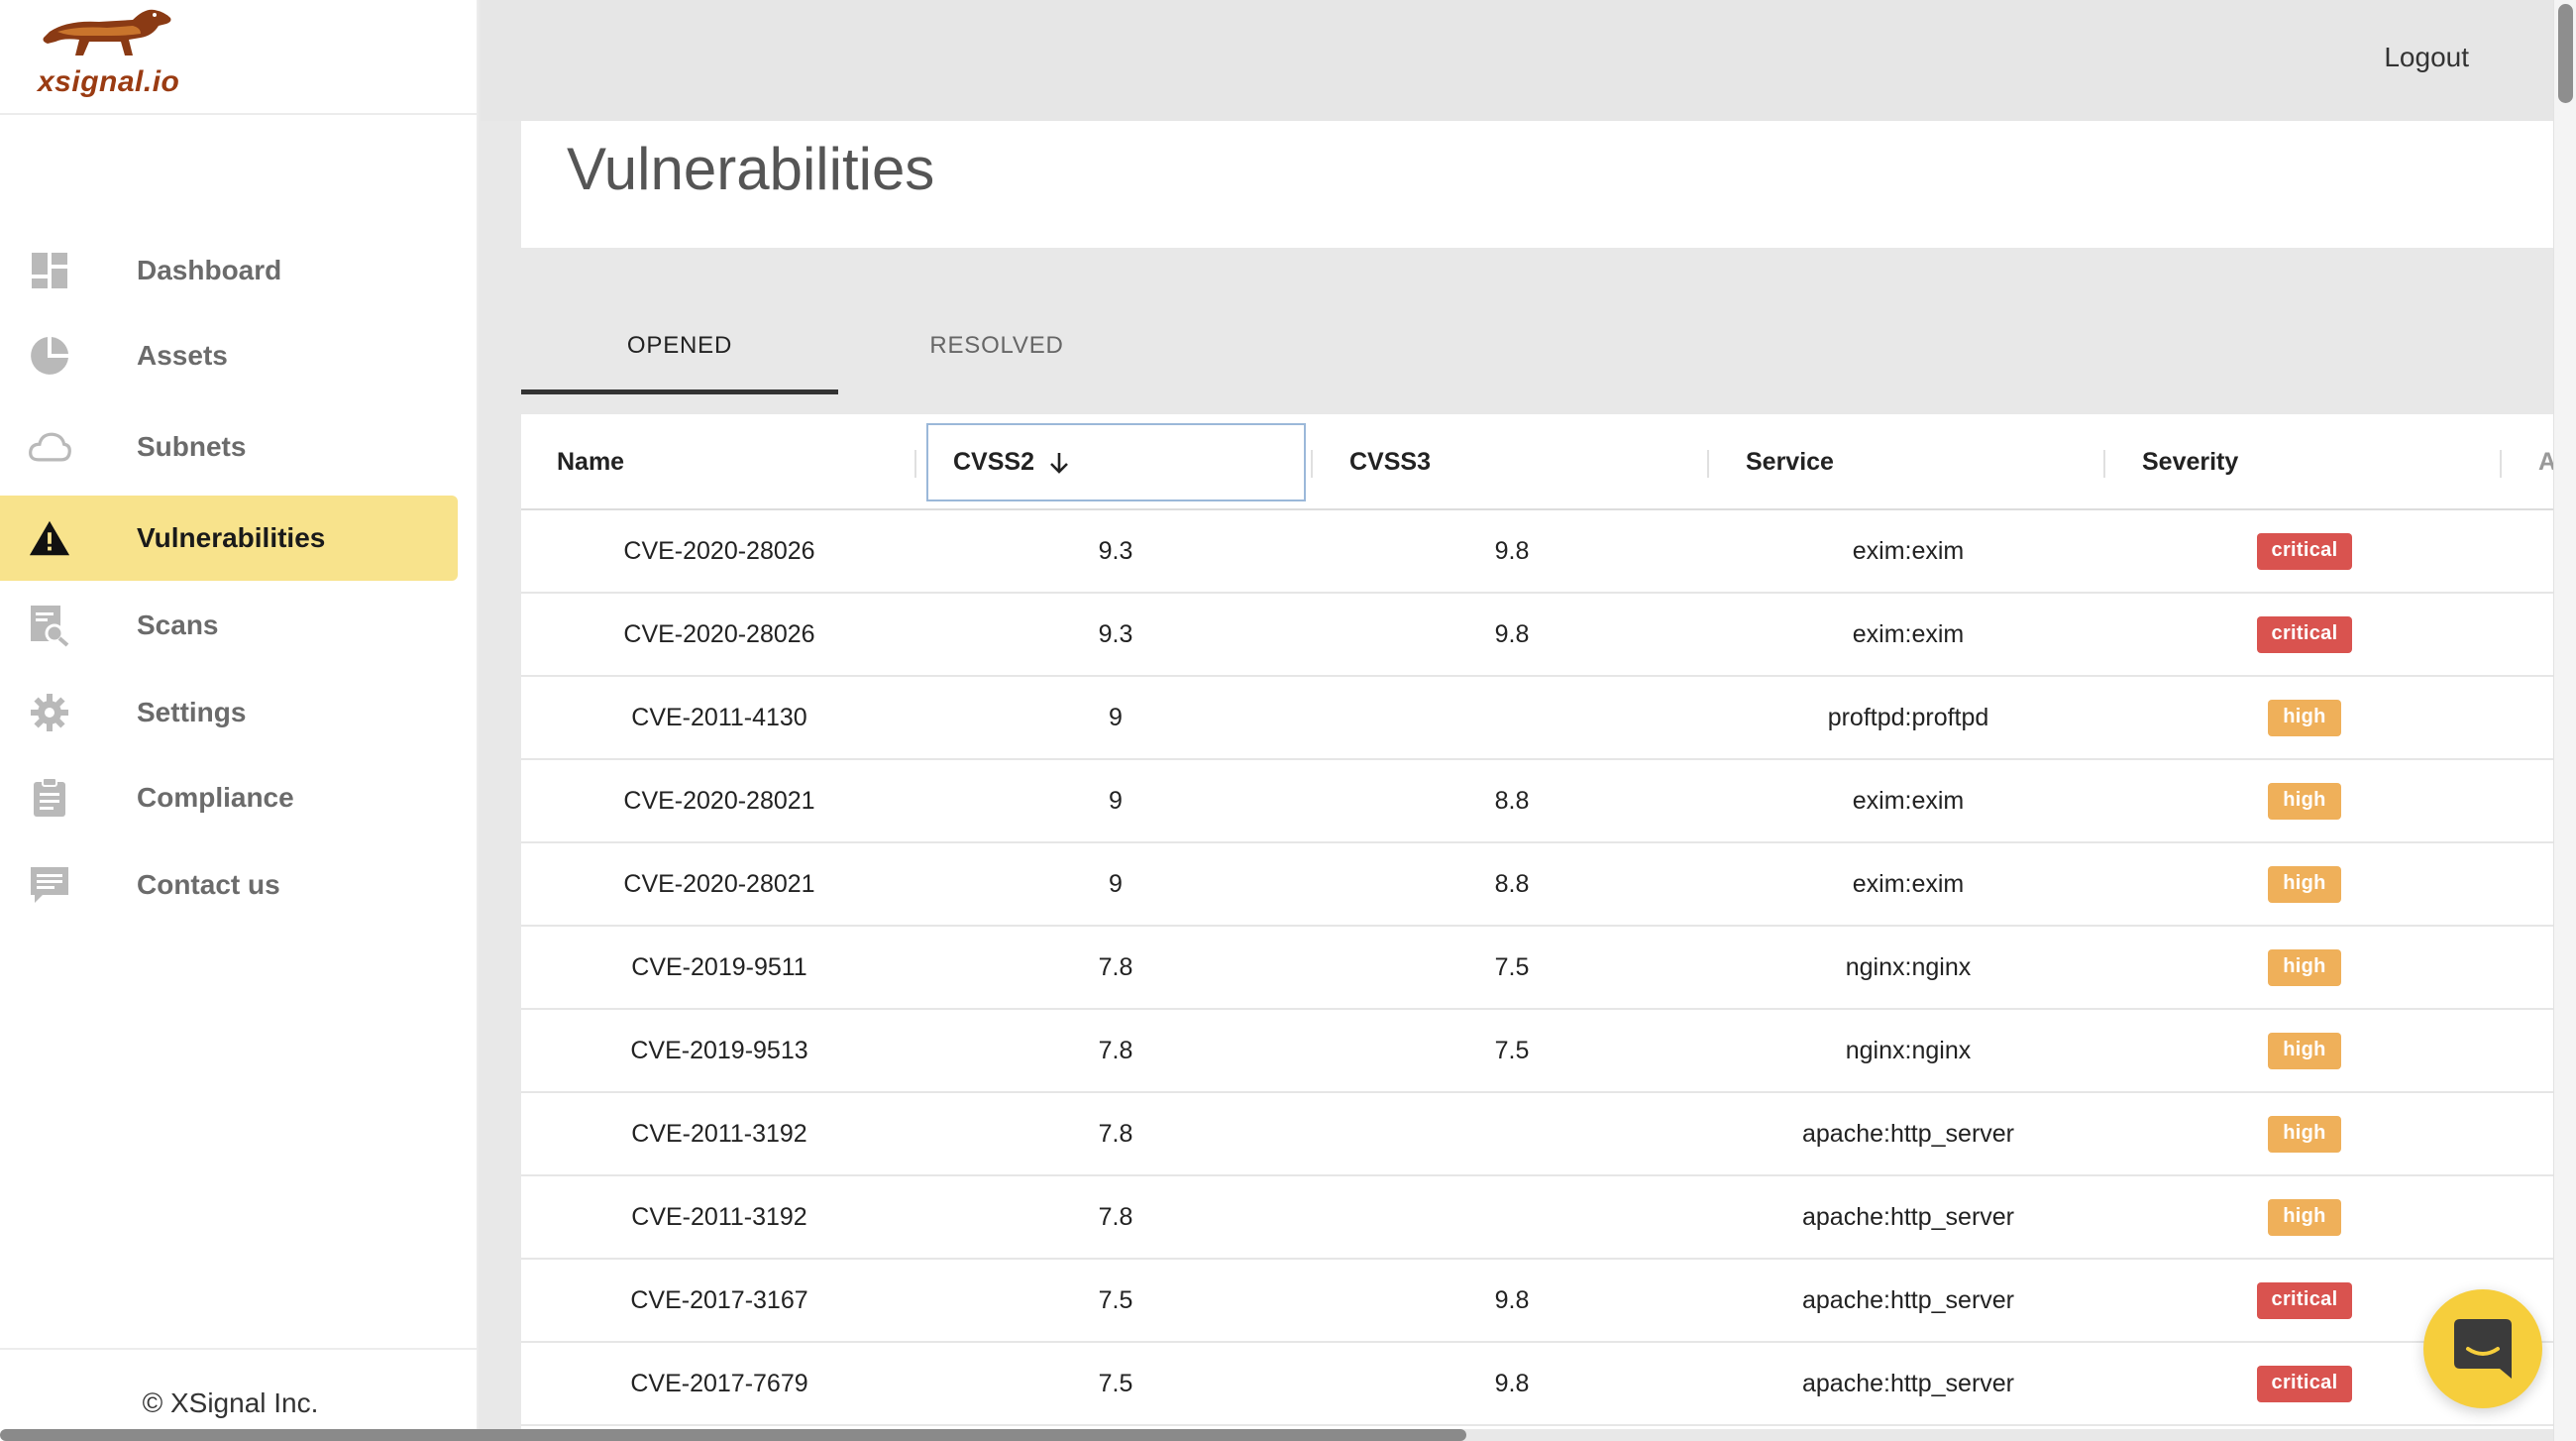  I want to click on cell-name: CVE-2017-3167, so click(719, 1299).